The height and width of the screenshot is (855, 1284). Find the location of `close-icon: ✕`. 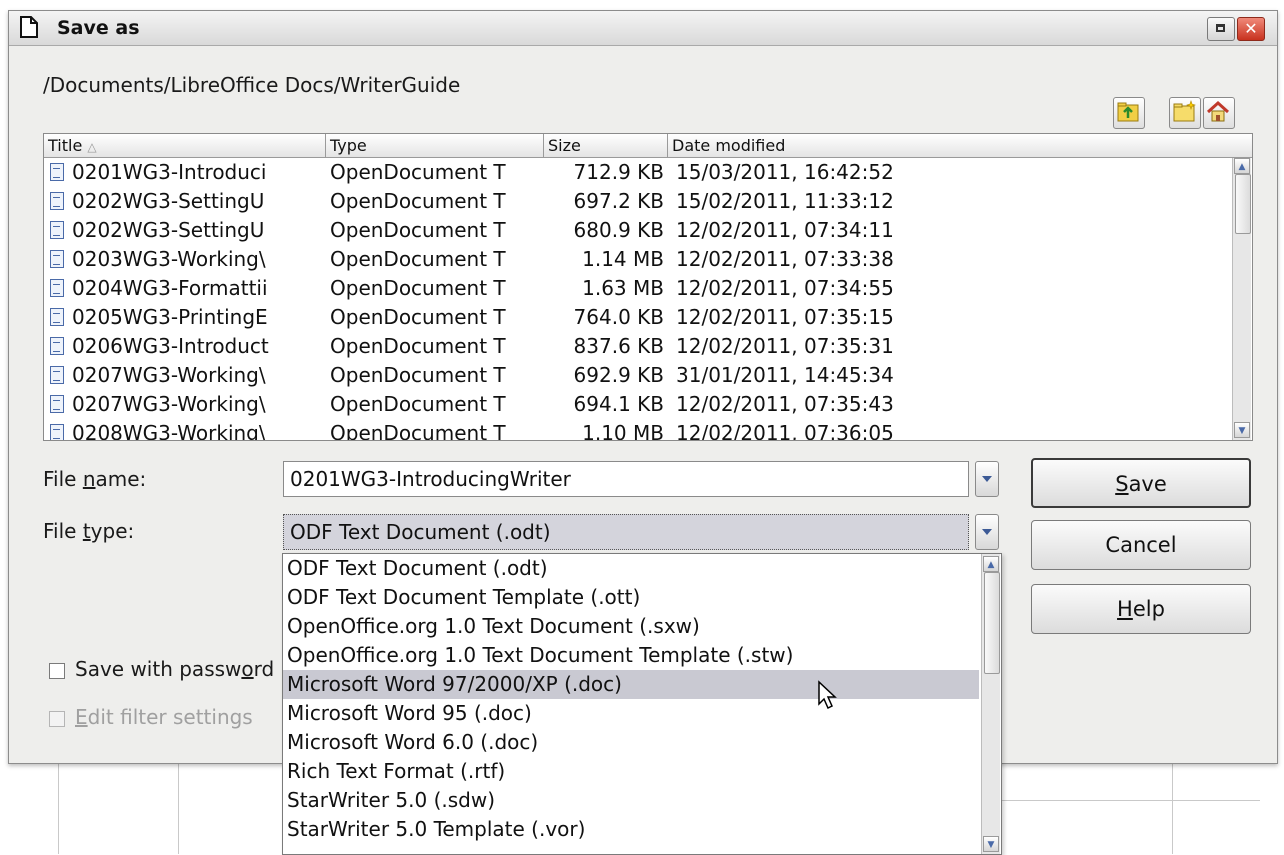

close-icon: ✕ is located at coordinates (1251, 28).